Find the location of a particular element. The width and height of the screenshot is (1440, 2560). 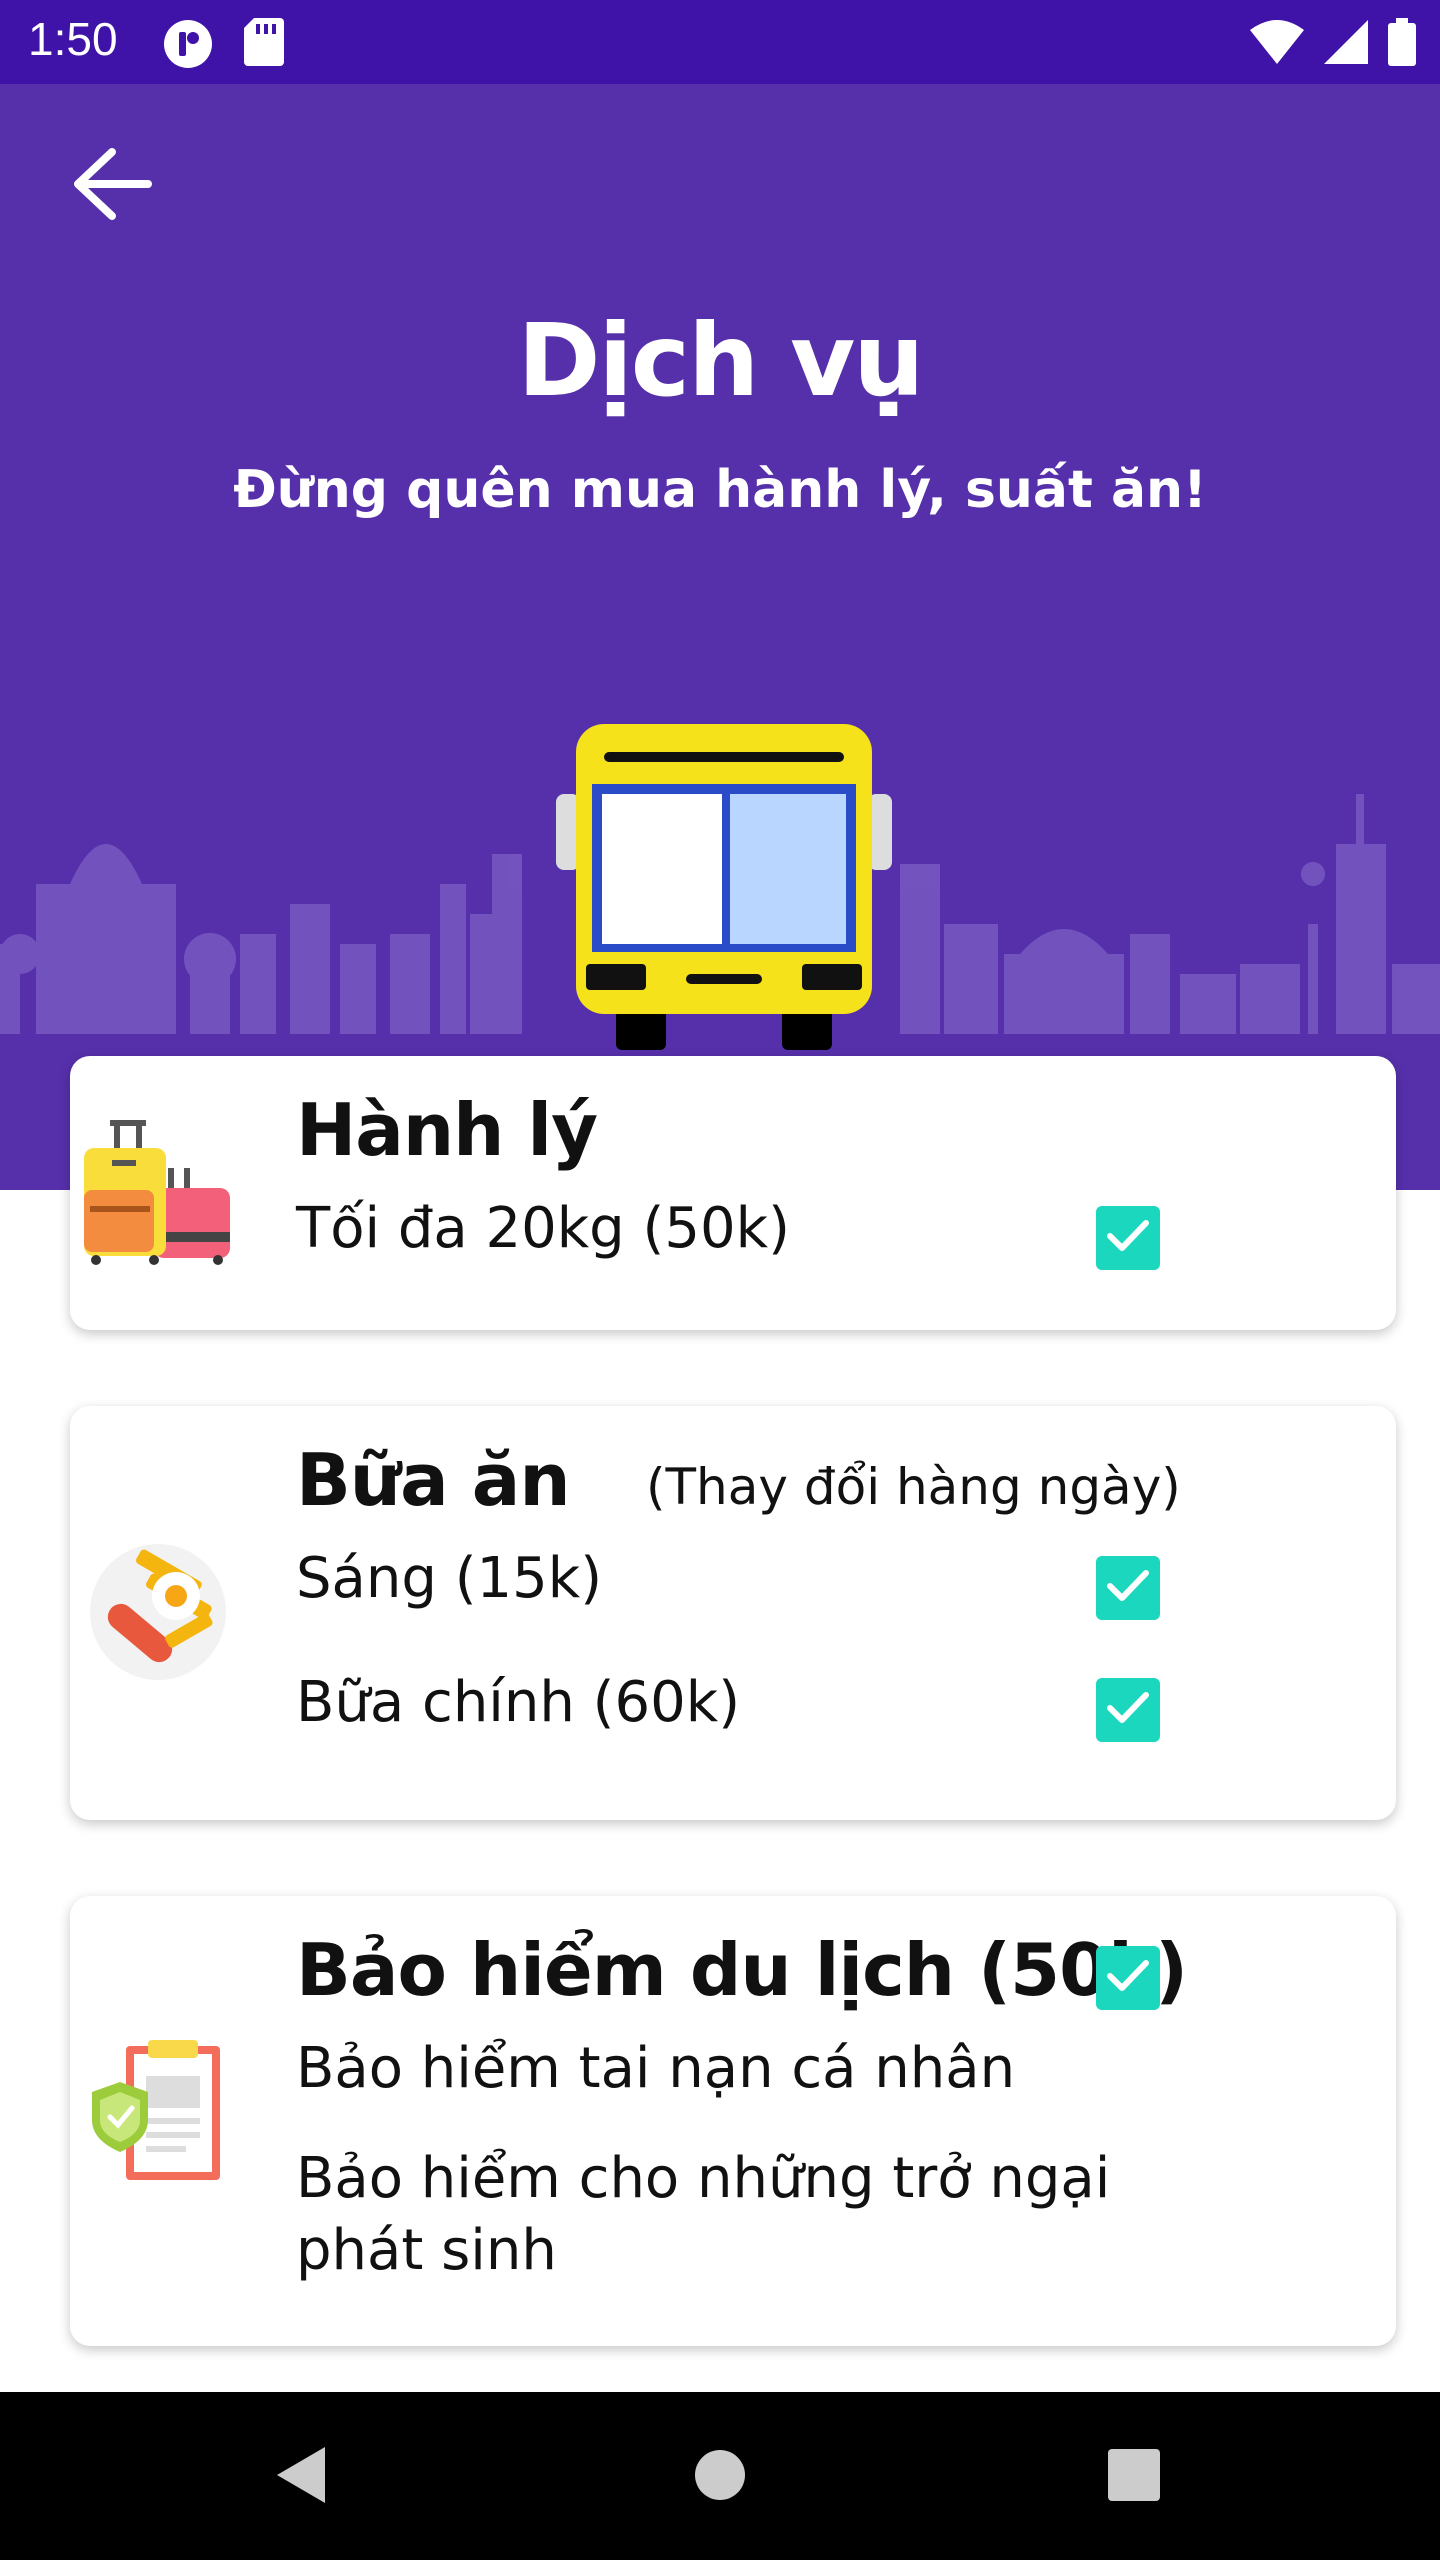

insurance-line-2: Bảo hiểm cho những trở ngại is located at coordinates (703, 2178).